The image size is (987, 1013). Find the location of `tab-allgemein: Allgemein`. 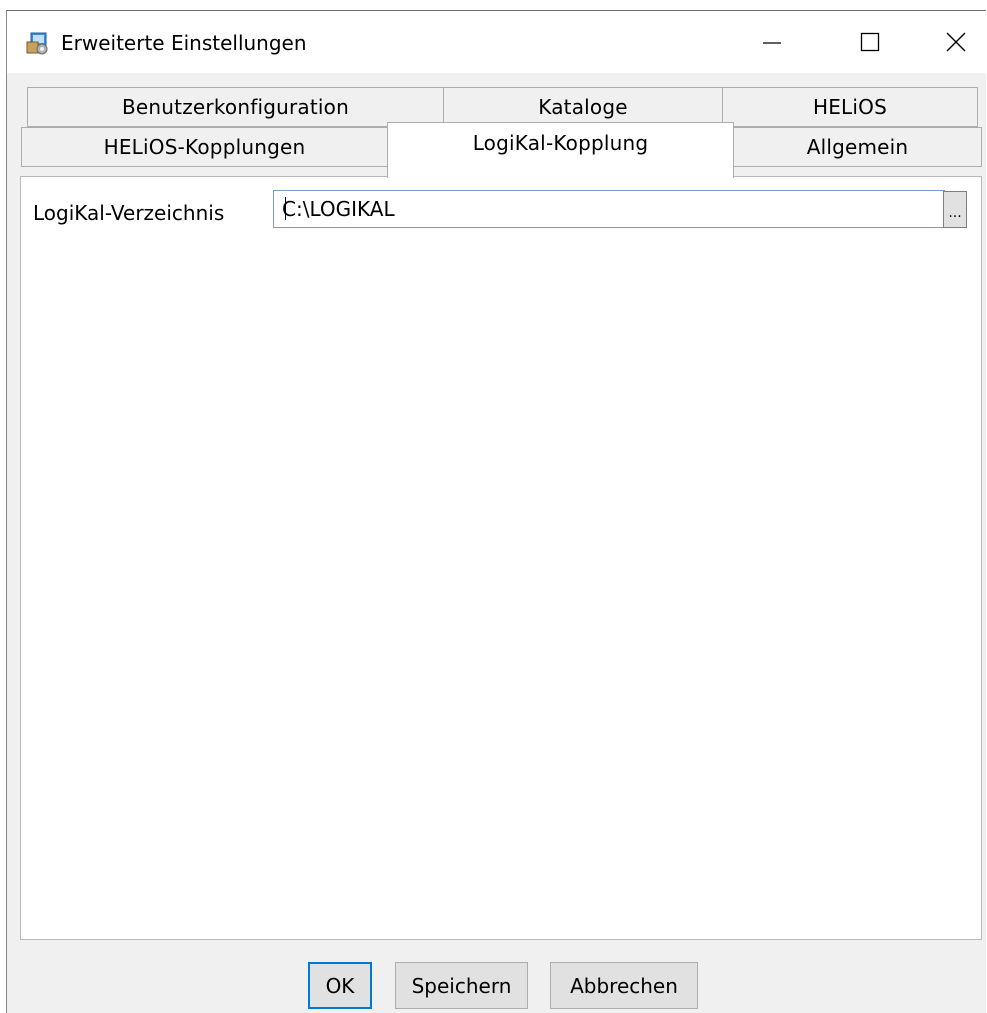

tab-allgemein: Allgemein is located at coordinates (857, 147).